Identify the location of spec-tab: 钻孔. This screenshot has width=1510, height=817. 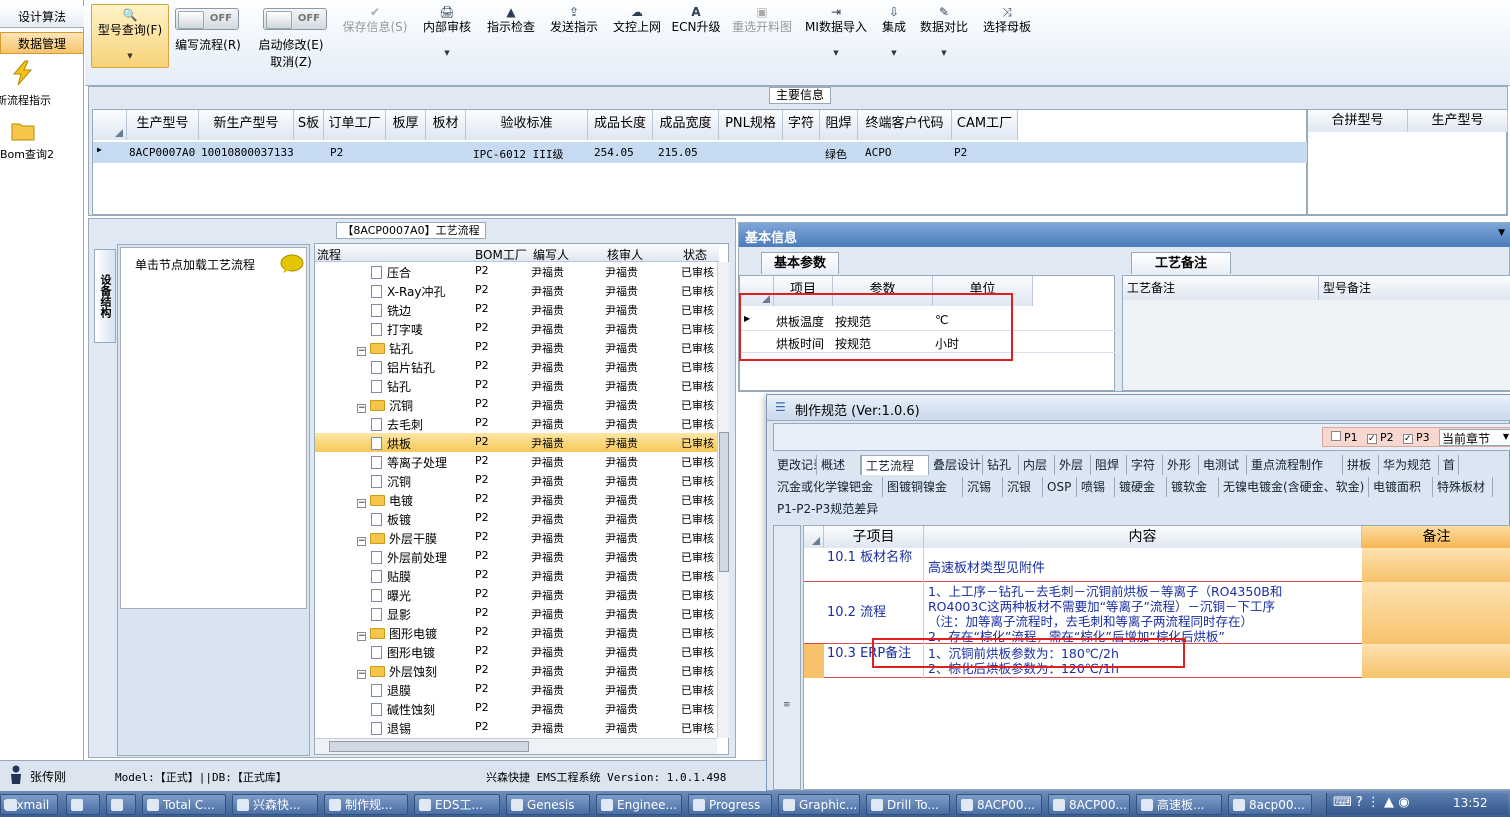
(1001, 465).